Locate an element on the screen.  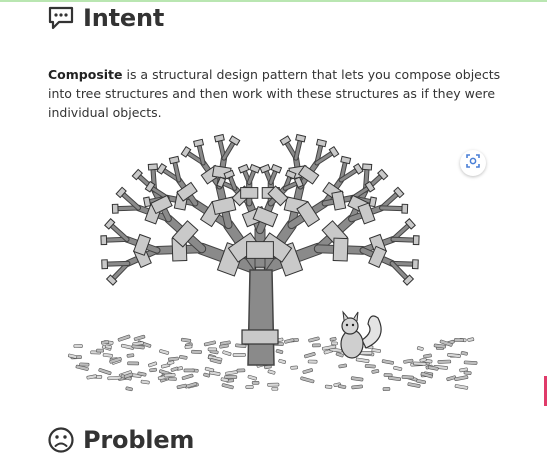
top-accent-line is located at coordinates (273, 1).